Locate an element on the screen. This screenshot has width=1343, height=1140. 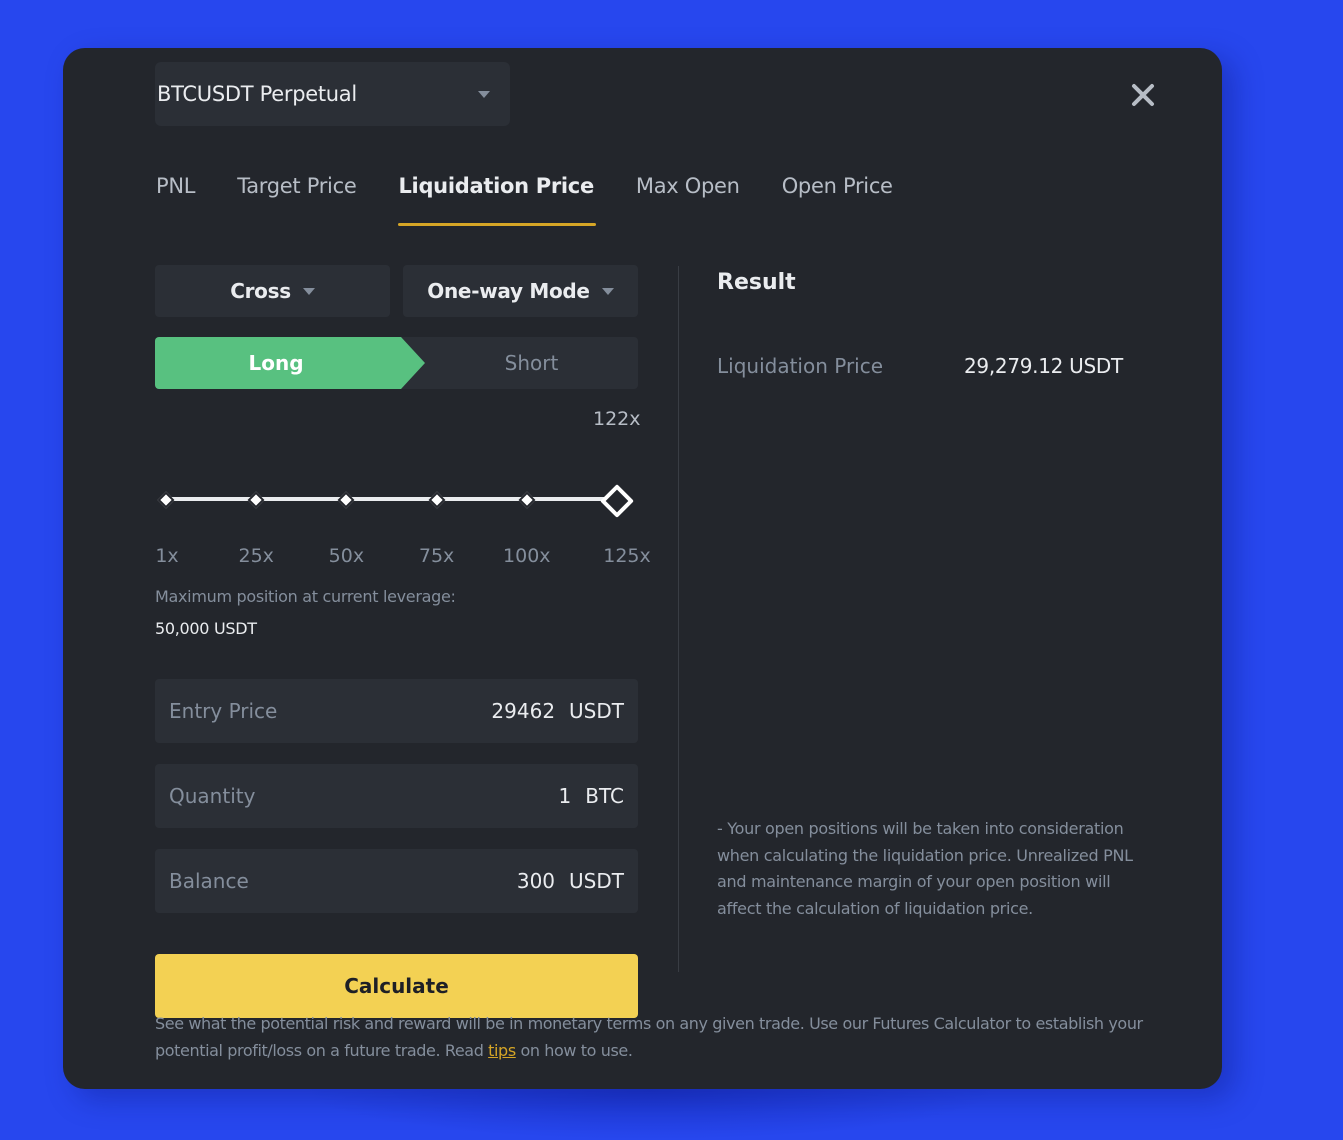
entry-price-input: Entry Price 29462 USDT is located at coordinates (396, 711).